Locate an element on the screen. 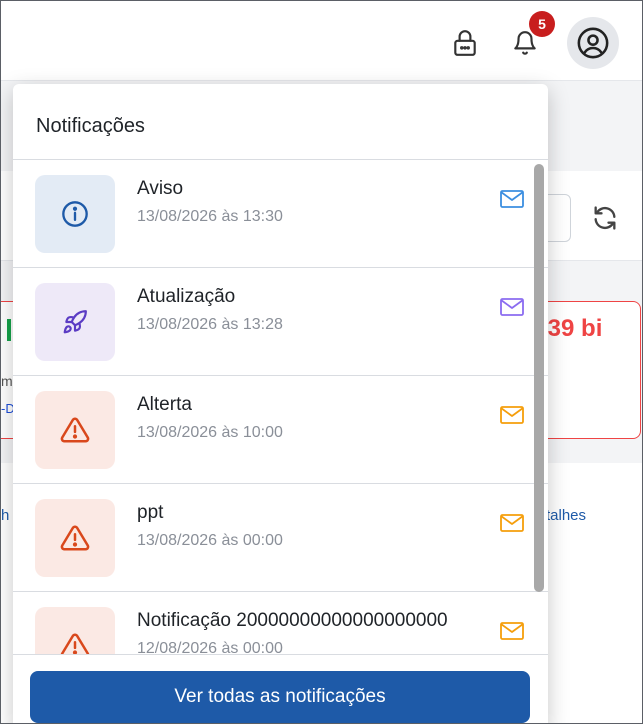  list-scrollbar is located at coordinates (539, 378).